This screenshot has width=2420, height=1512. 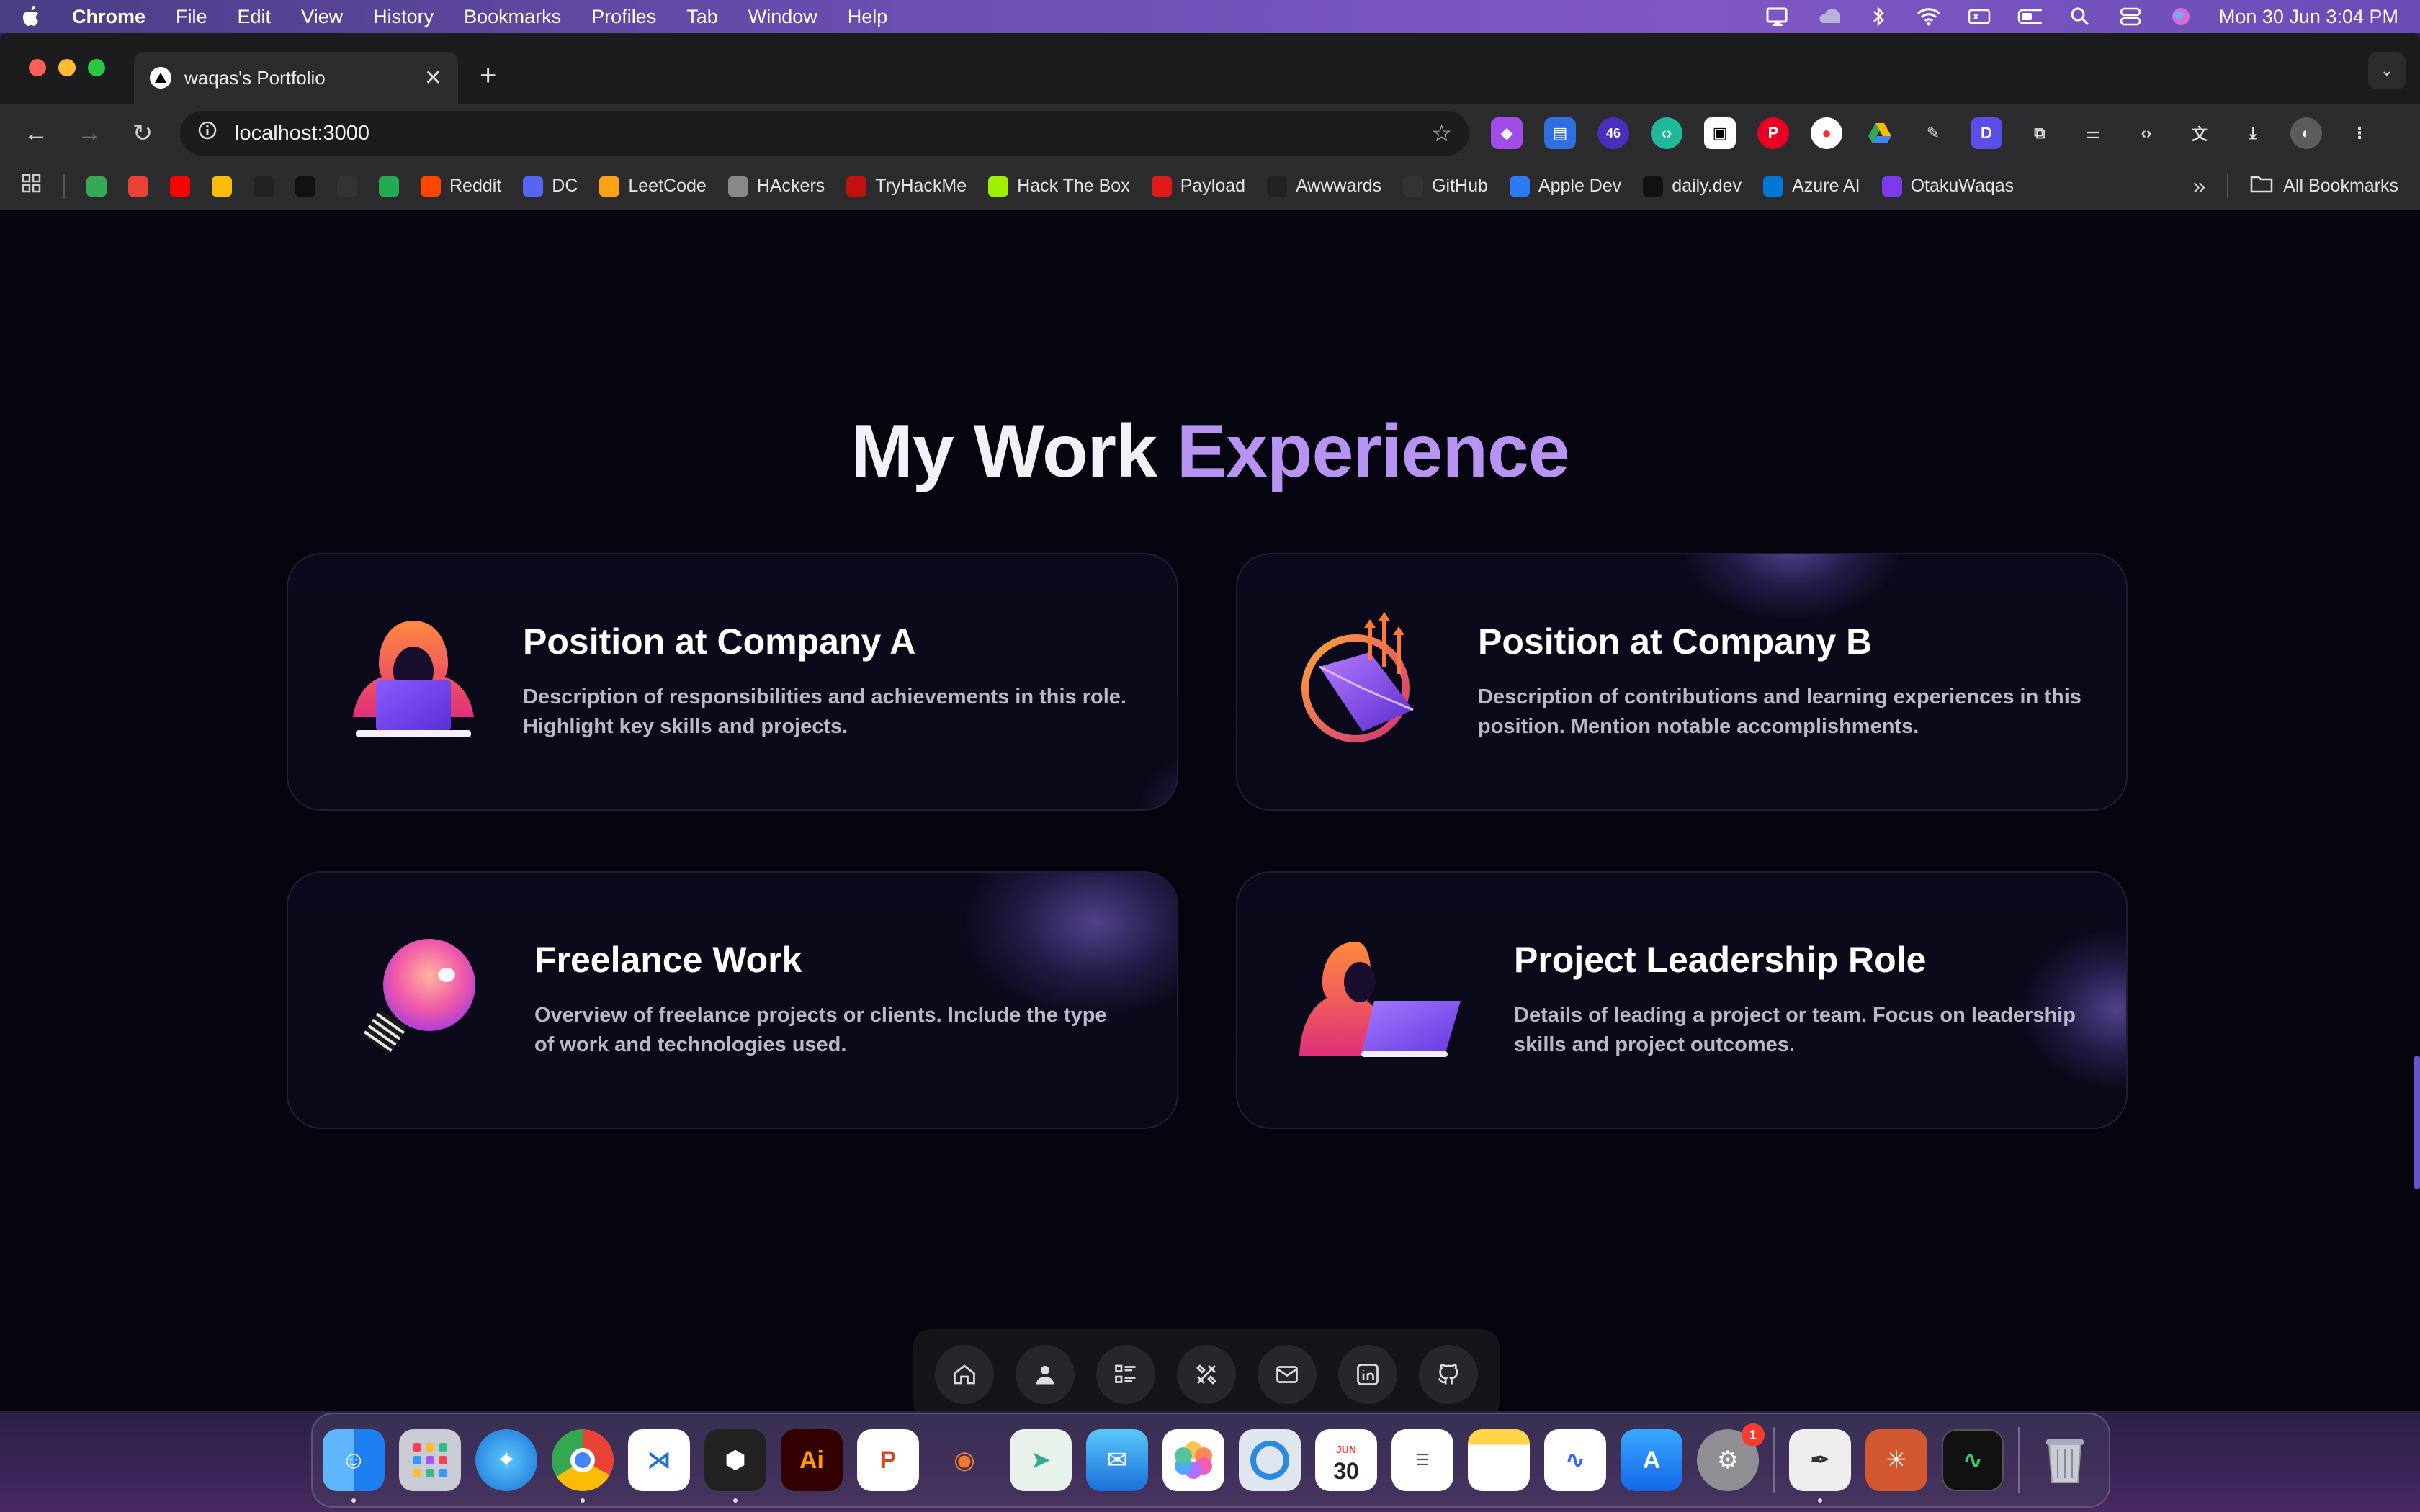 I want to click on back-arrow-icon: ←, so click(x=36, y=133).